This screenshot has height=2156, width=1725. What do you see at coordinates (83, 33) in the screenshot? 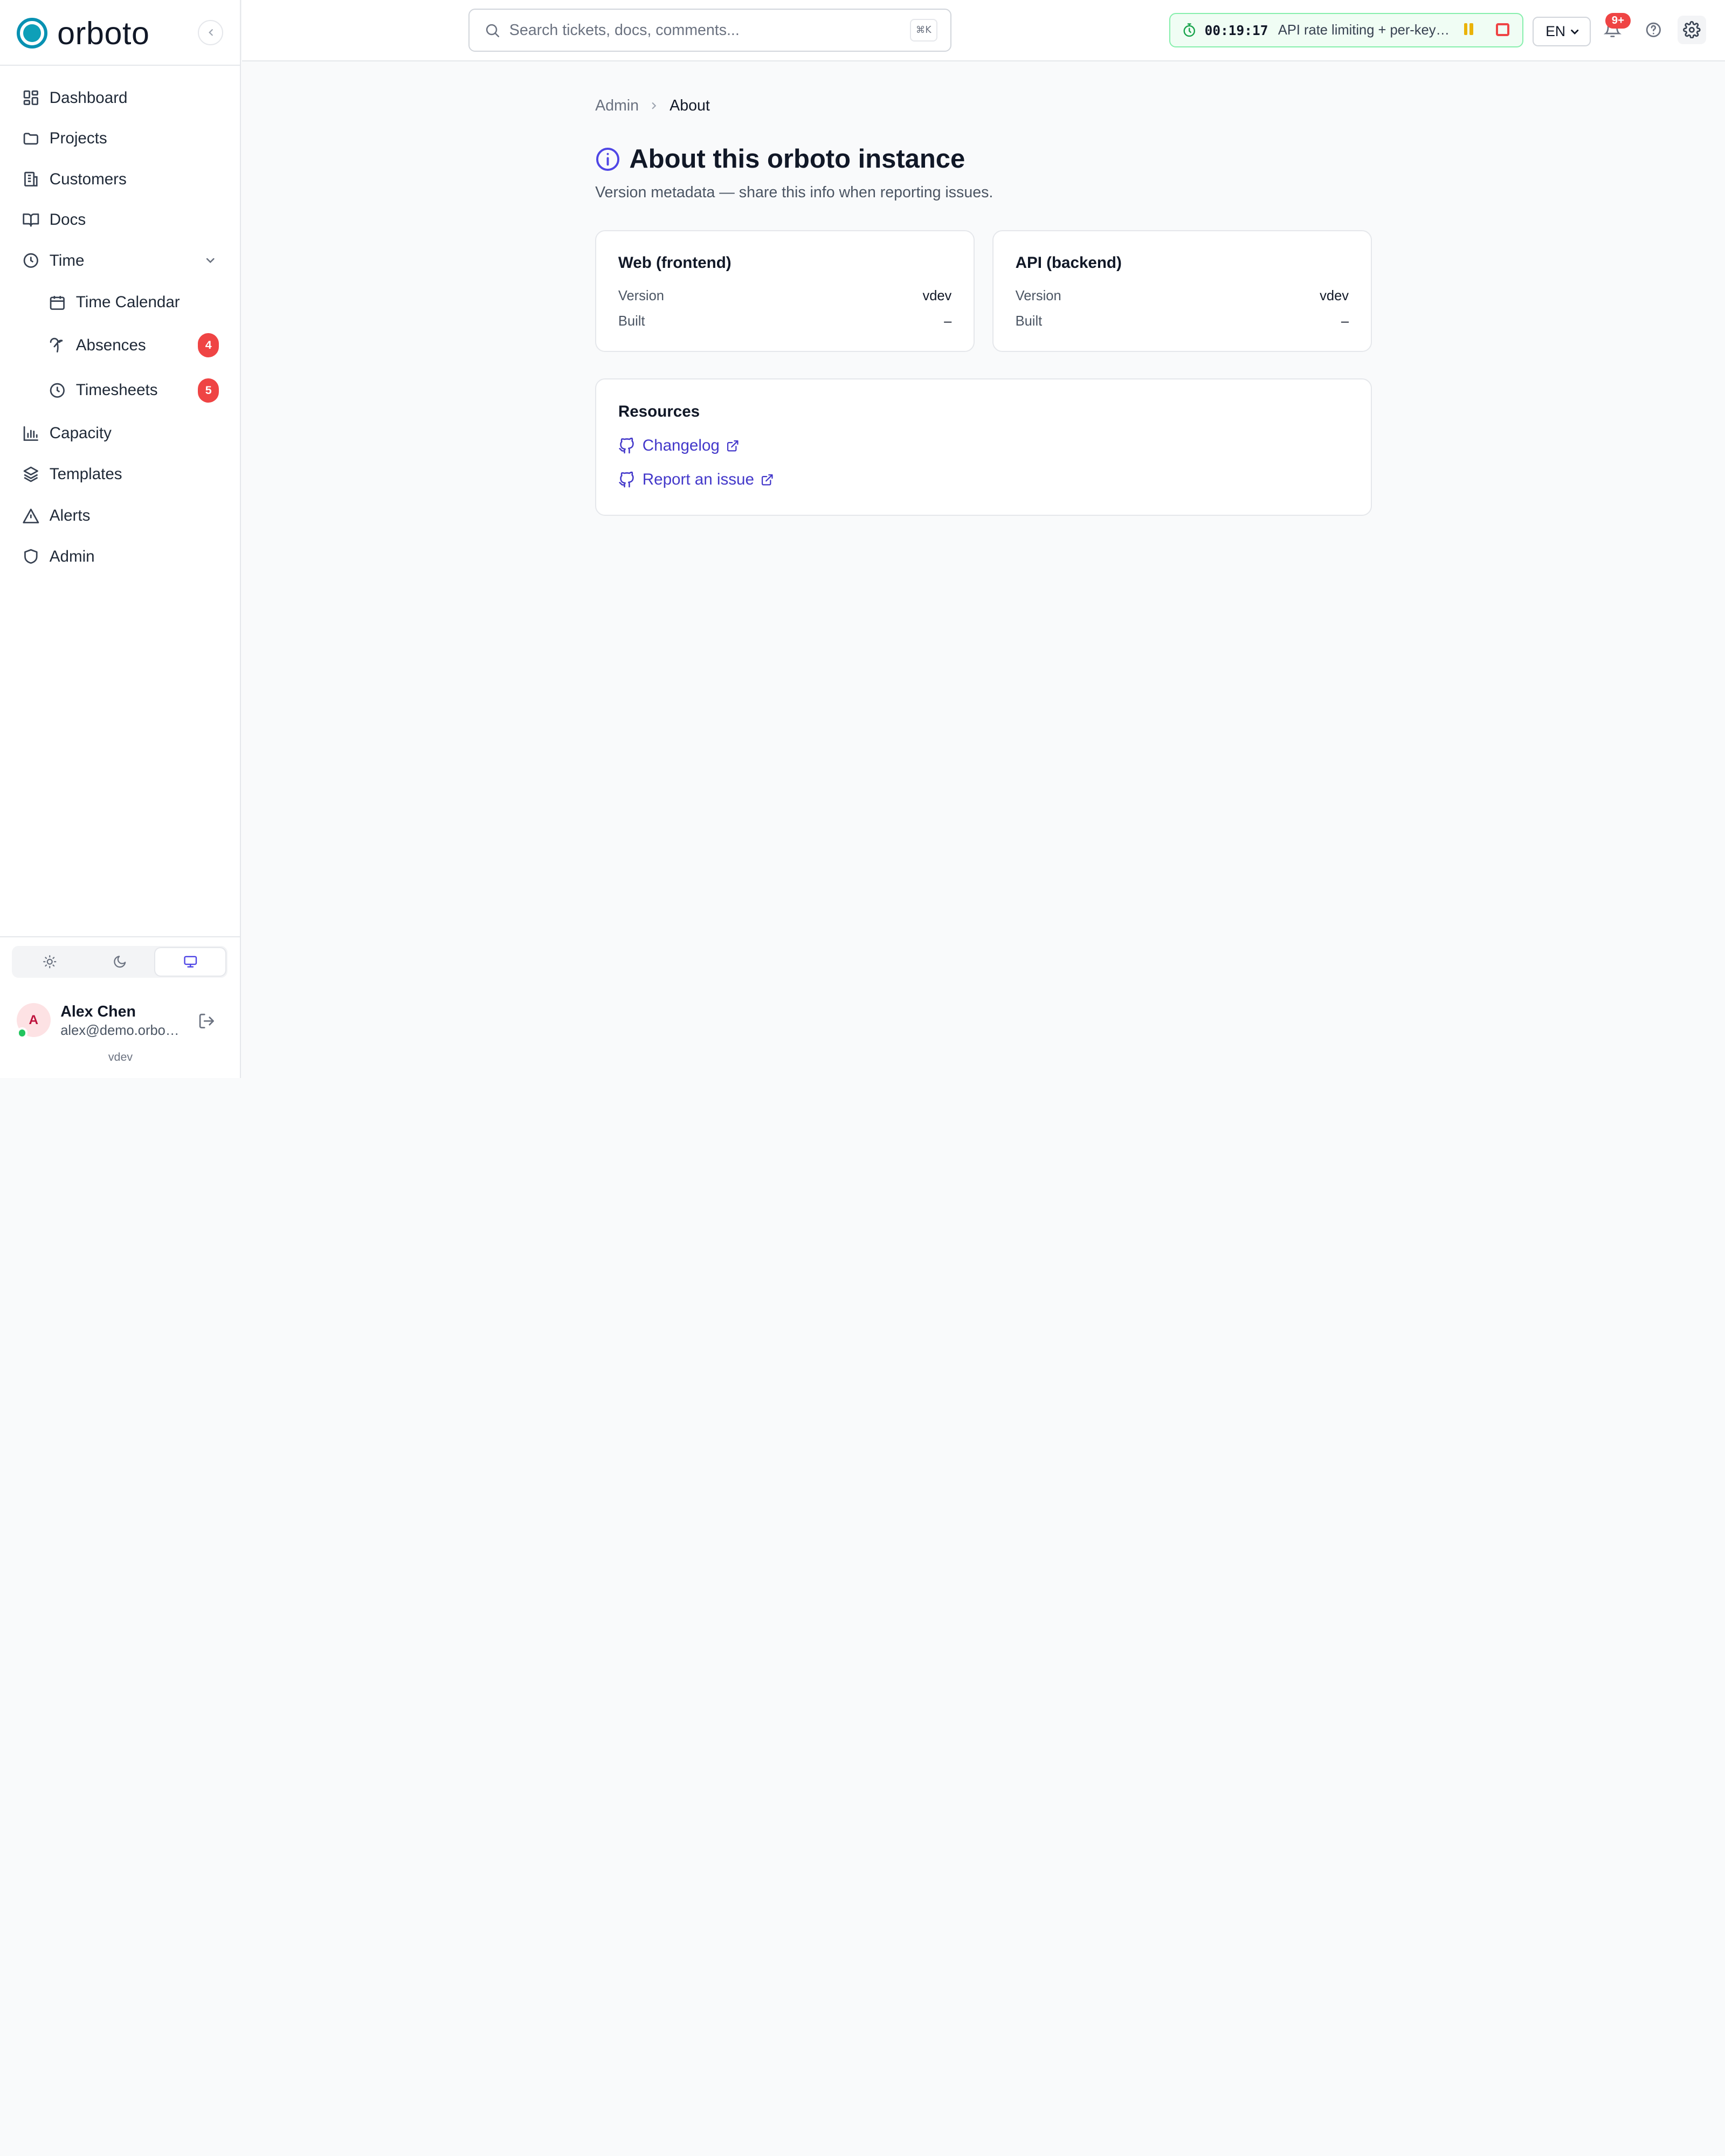
I see `brand-logo: orboto` at bounding box center [83, 33].